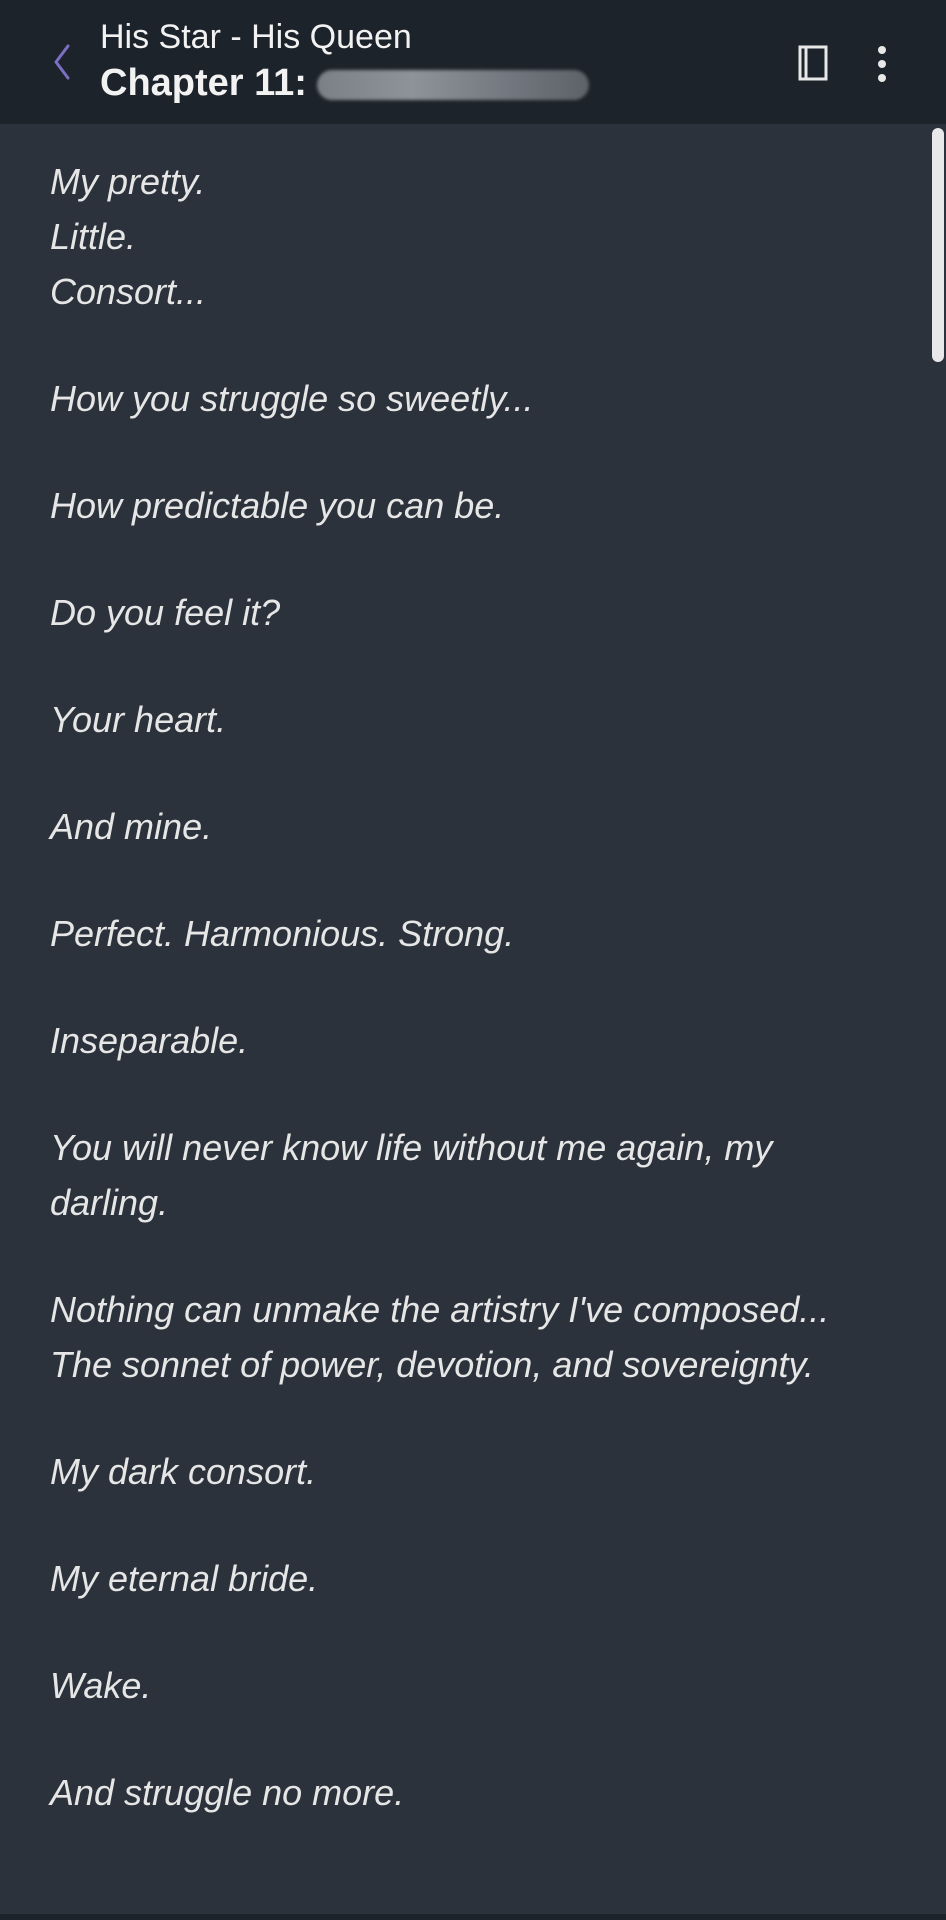  Describe the element at coordinates (256, 37) in the screenshot. I see `story-title: His Star - His Queen` at that location.